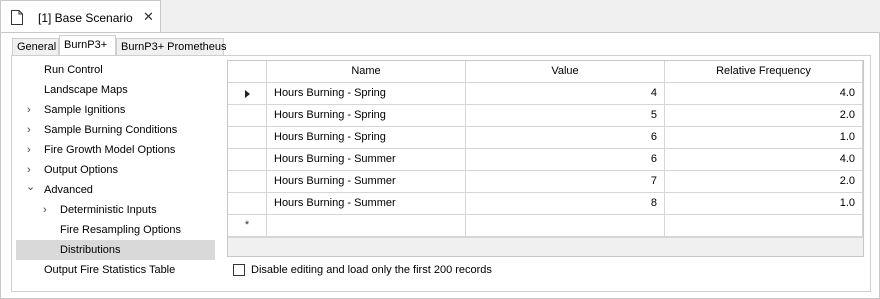 The height and width of the screenshot is (299, 880). I want to click on tree-item-advanced: ⌄ Advanced, so click(115, 190).